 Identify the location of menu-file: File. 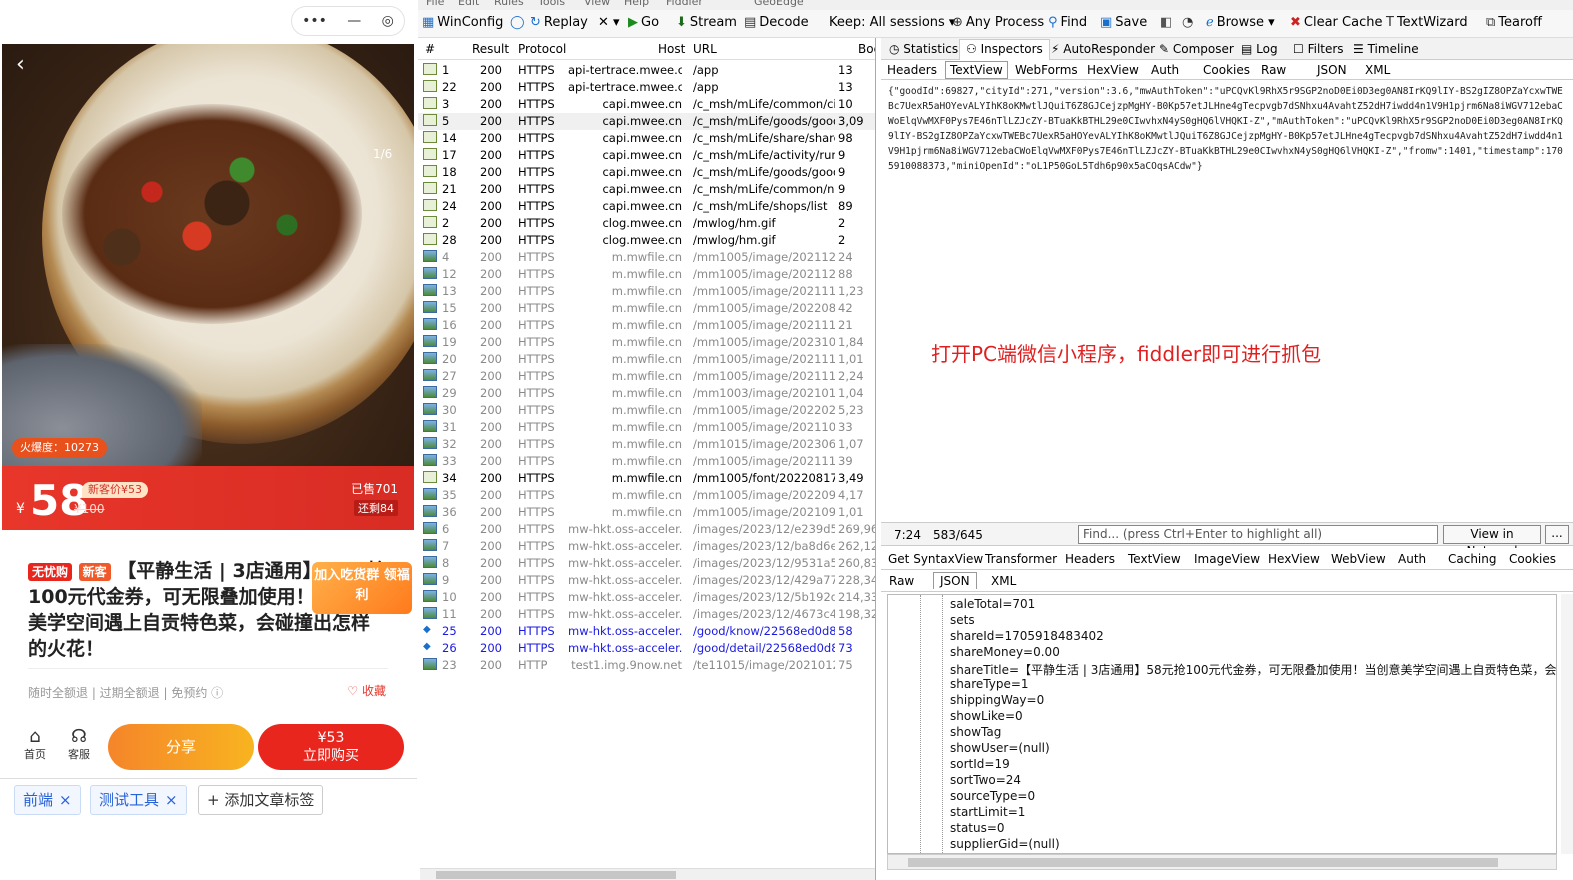
(435, 4).